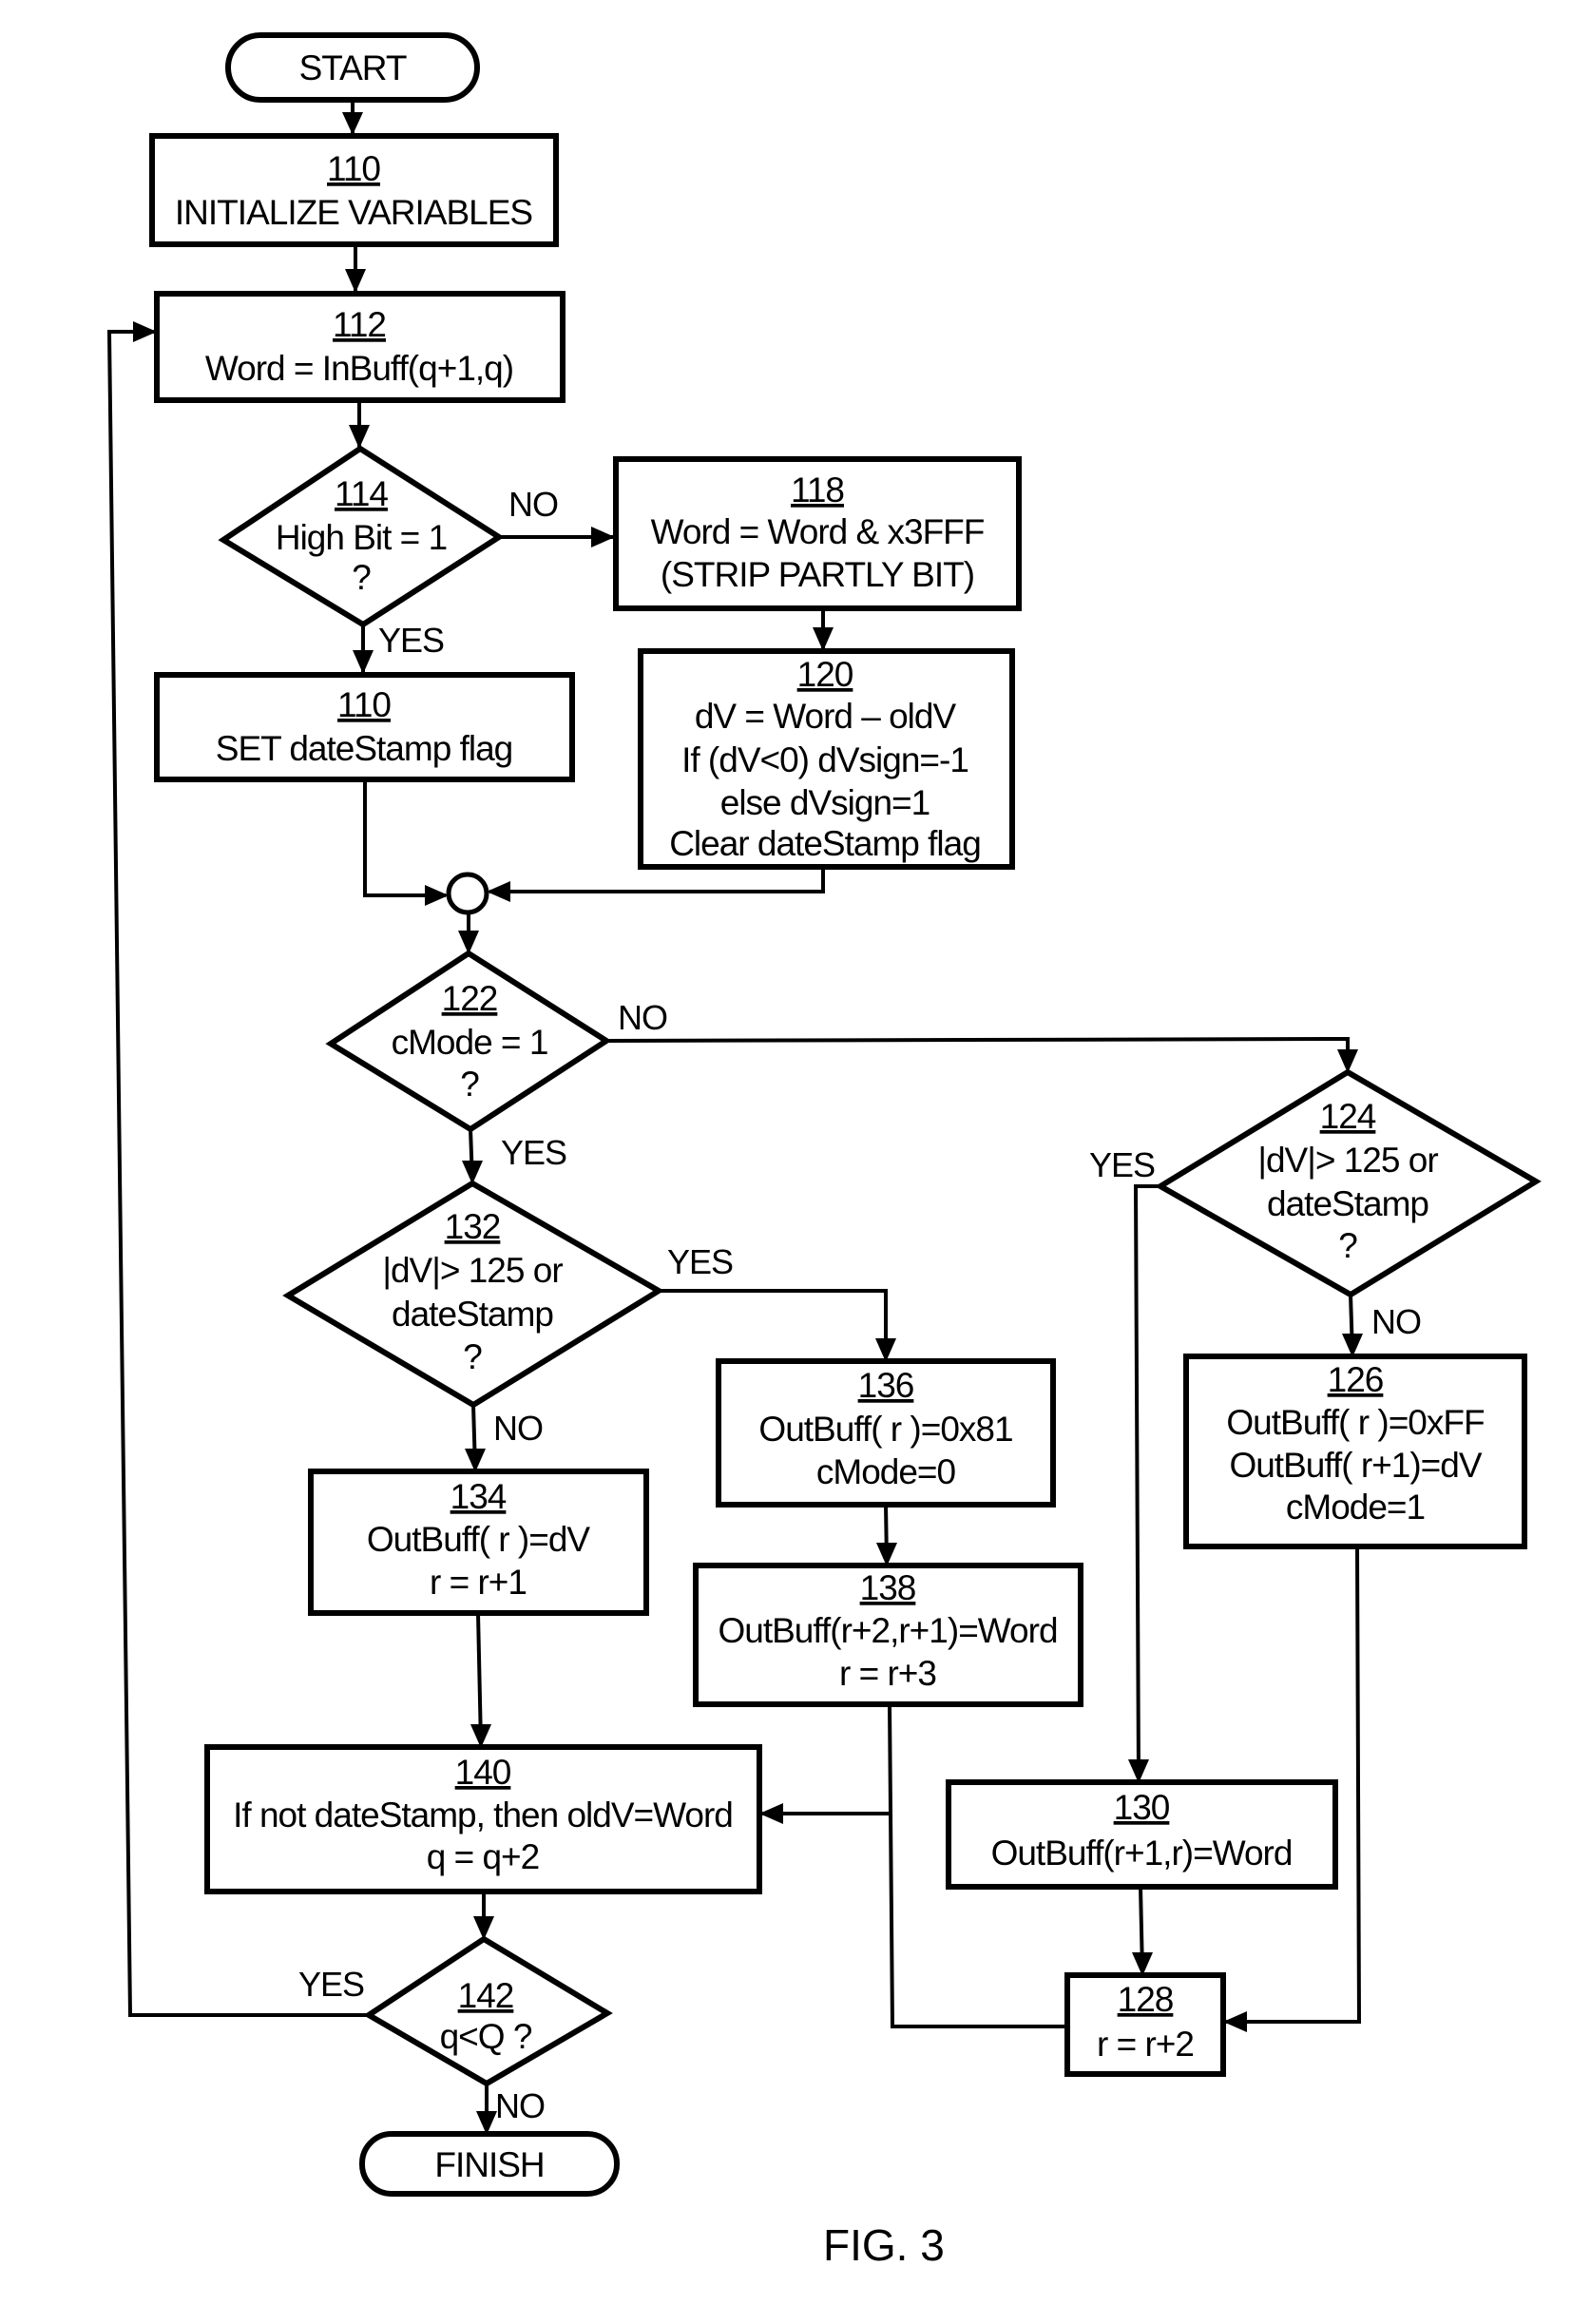  I want to click on merge-connector, so click(467, 893).